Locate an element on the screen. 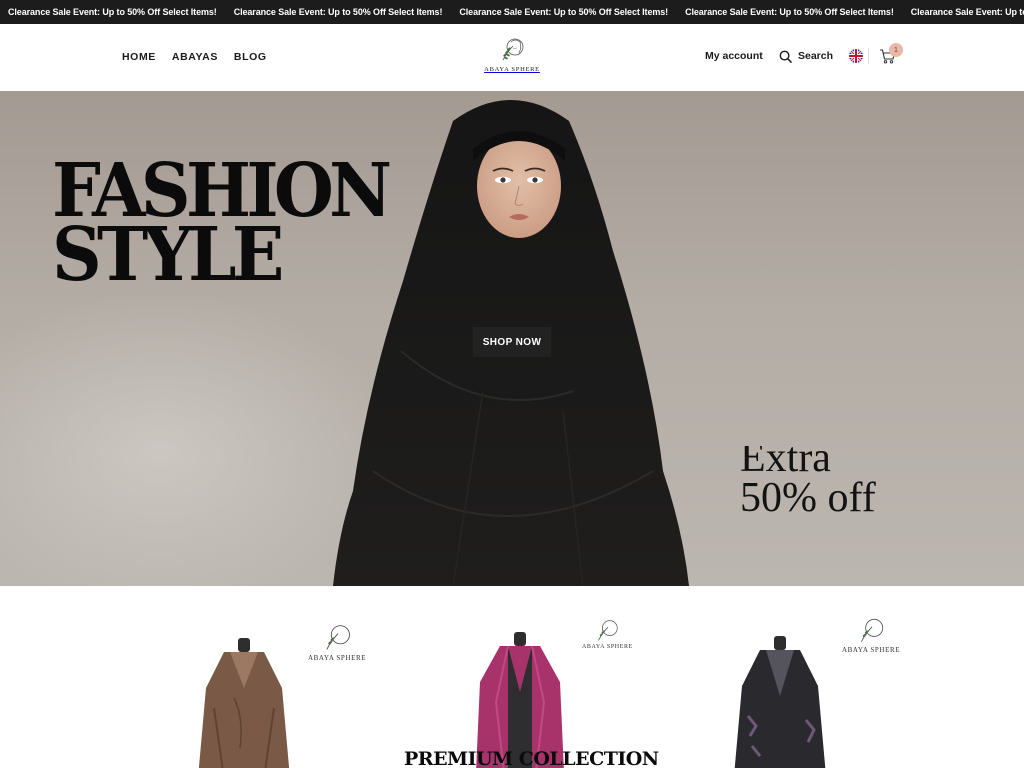  shop-now-button: SHOP NOW is located at coordinates (512, 342).